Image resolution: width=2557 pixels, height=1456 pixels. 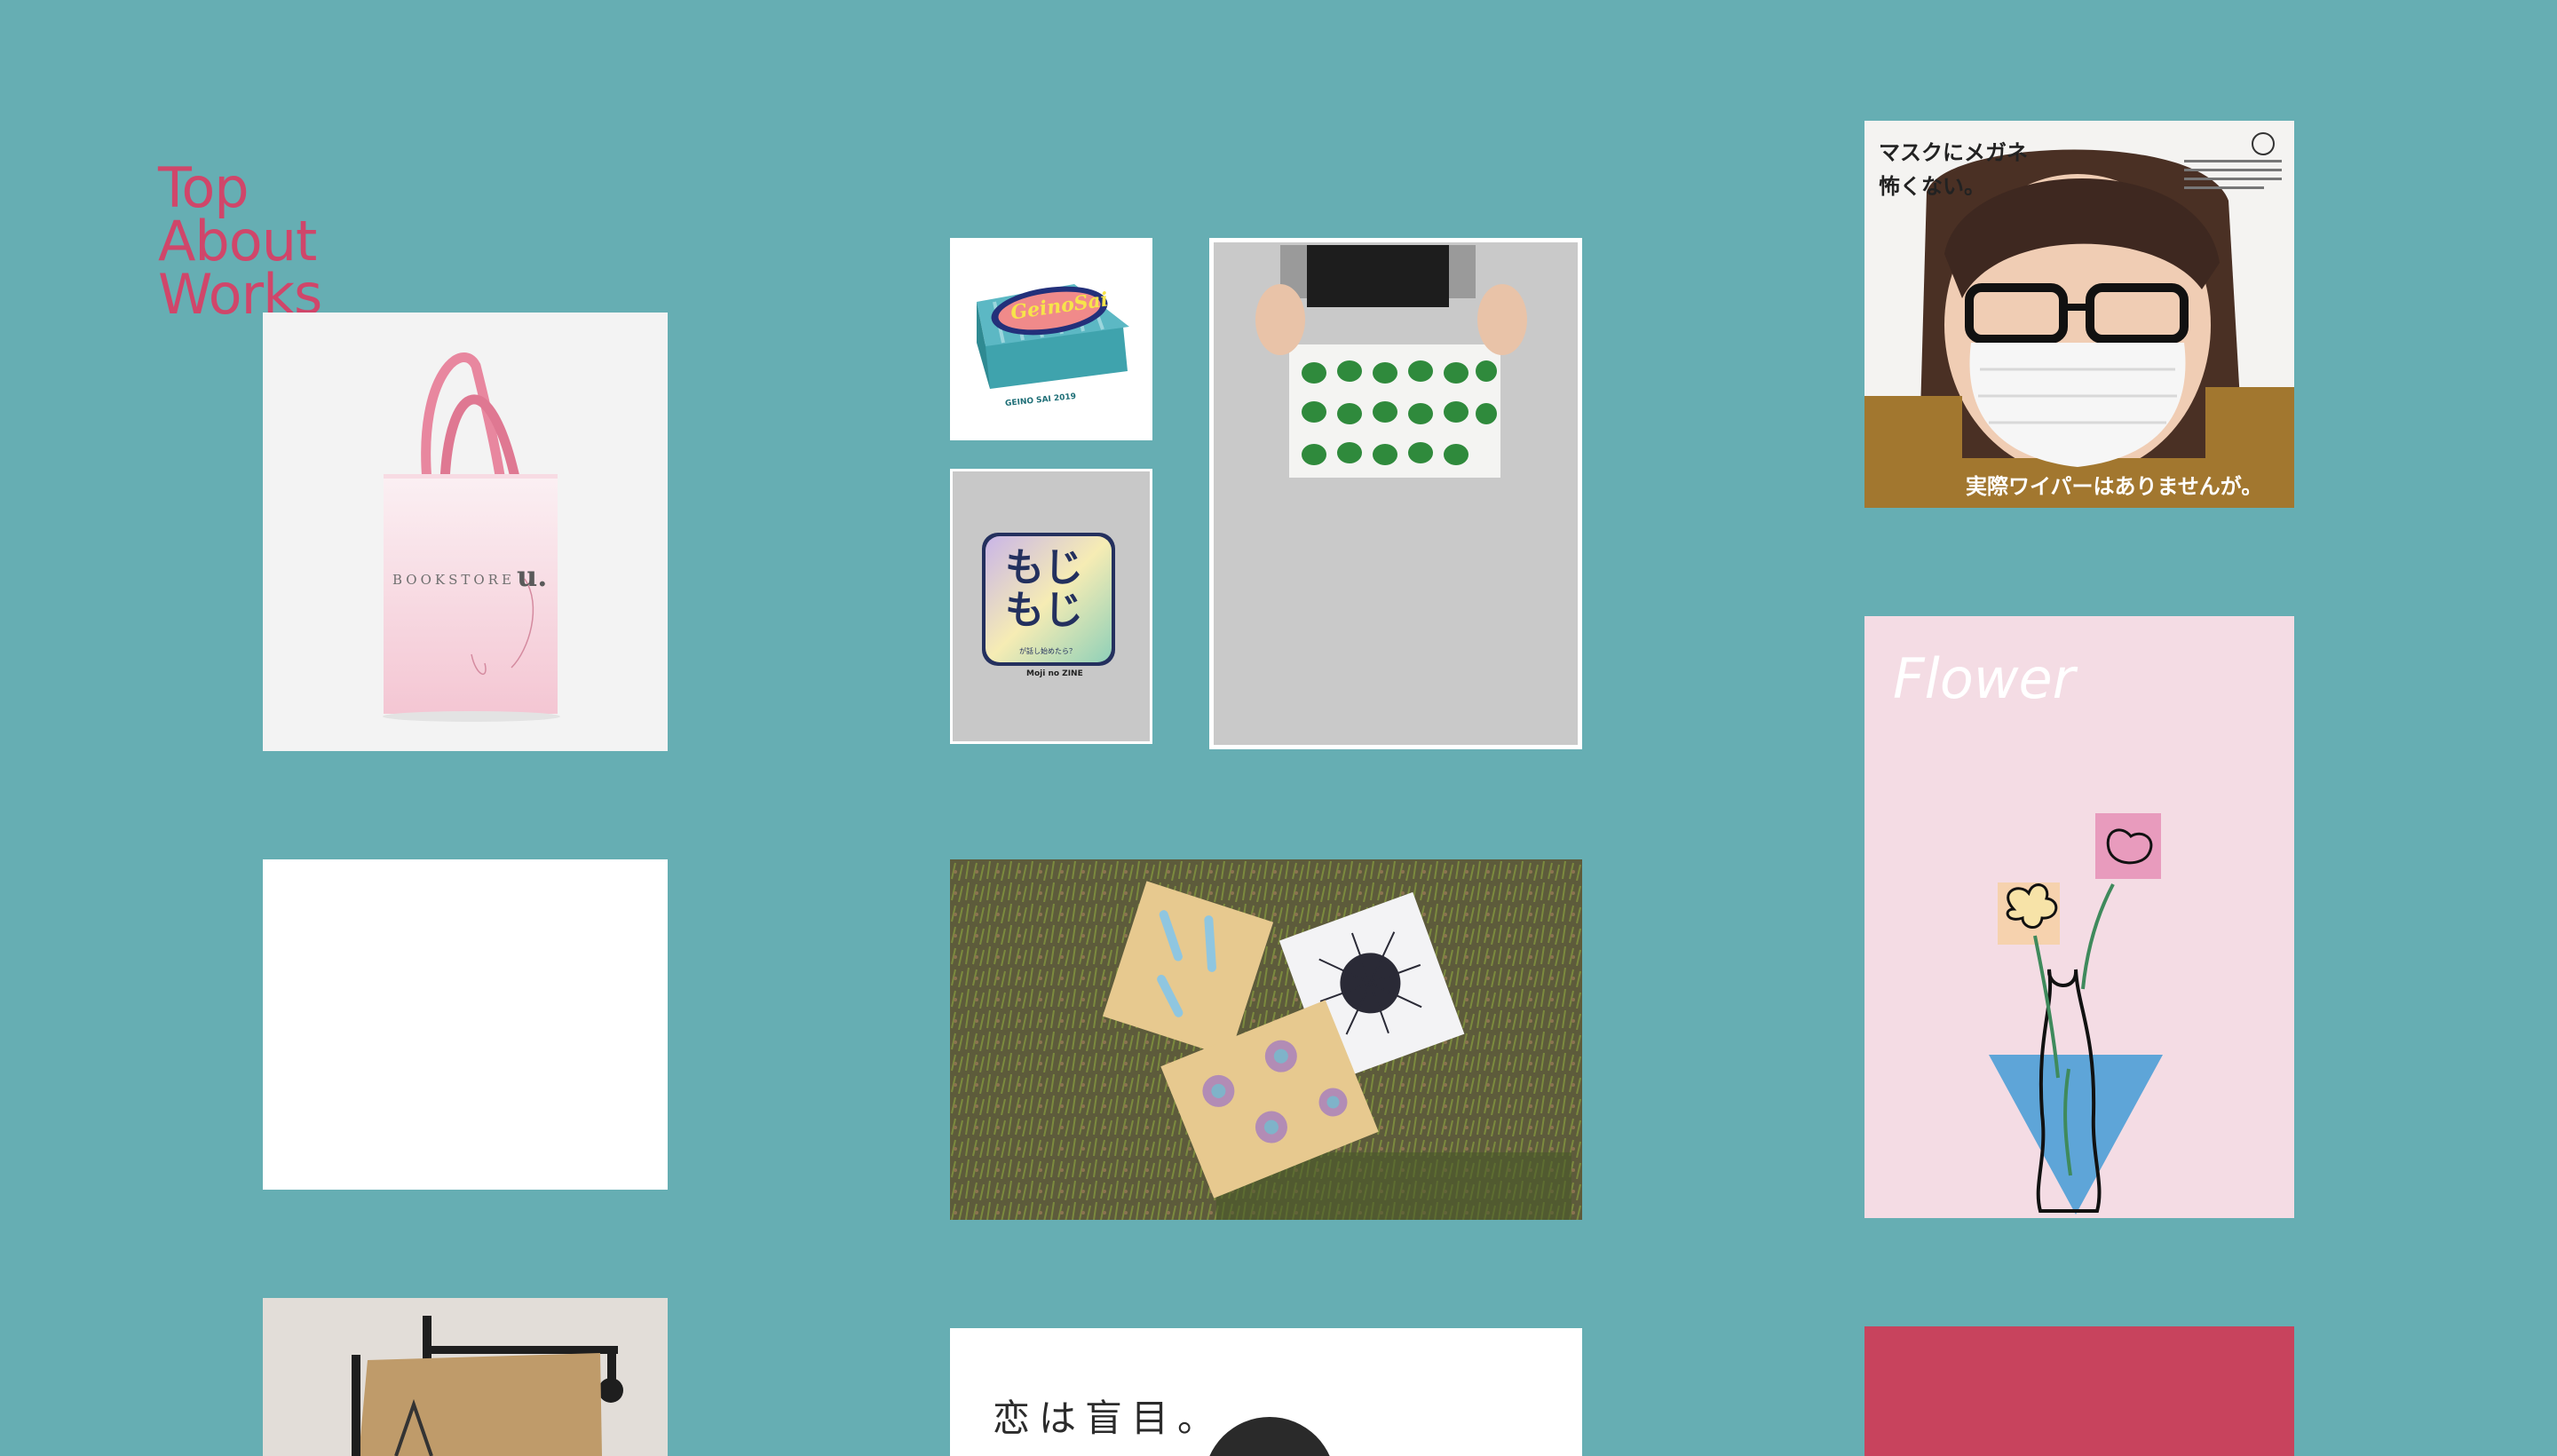 I want to click on koi-headline: 恋は盲目。, so click(x=1108, y=1418).